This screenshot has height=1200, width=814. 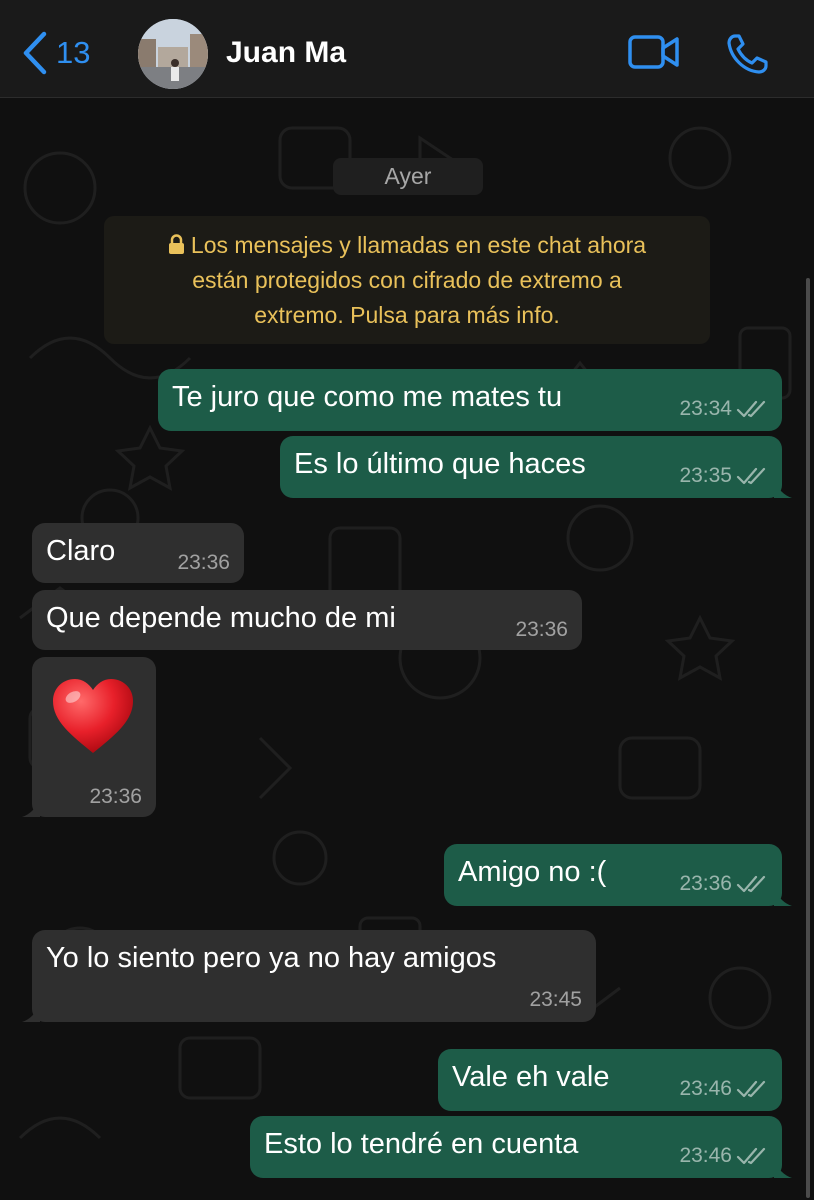 What do you see at coordinates (555, 999) in the screenshot?
I see `message-time: 23:45` at bounding box center [555, 999].